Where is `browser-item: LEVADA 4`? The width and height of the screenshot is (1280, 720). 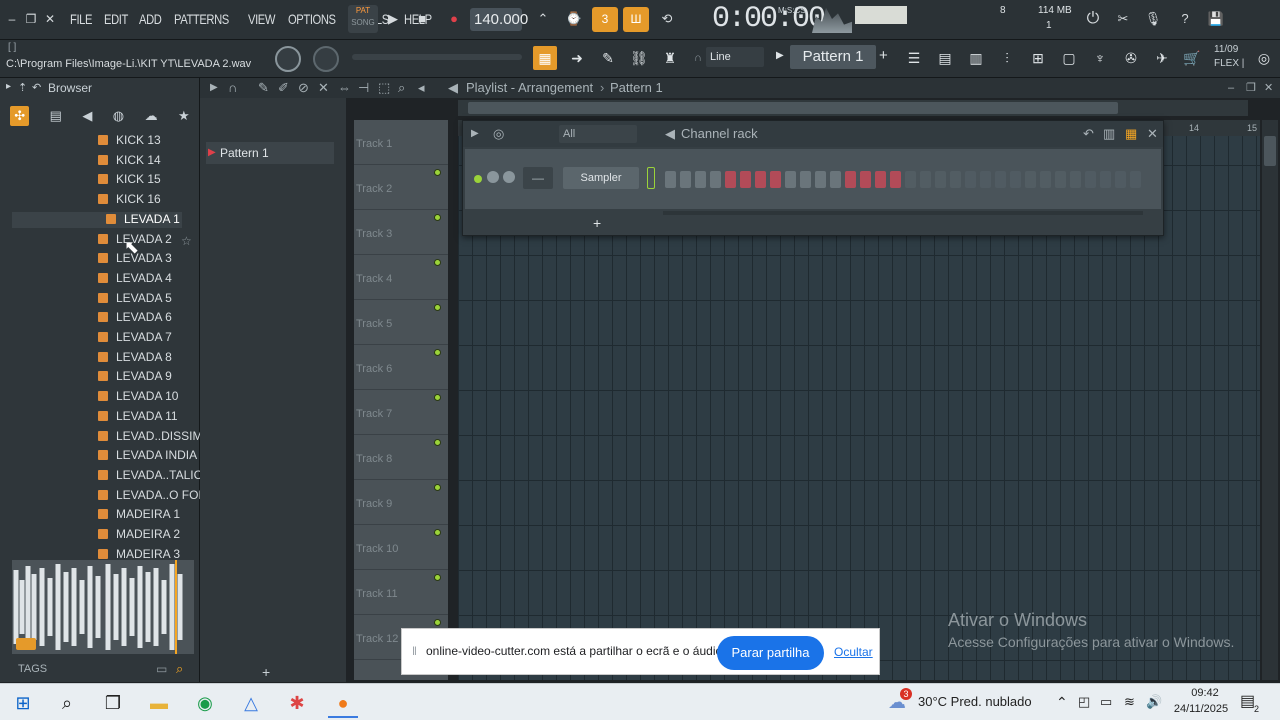 browser-item: LEVADA 4 is located at coordinates (135, 280).